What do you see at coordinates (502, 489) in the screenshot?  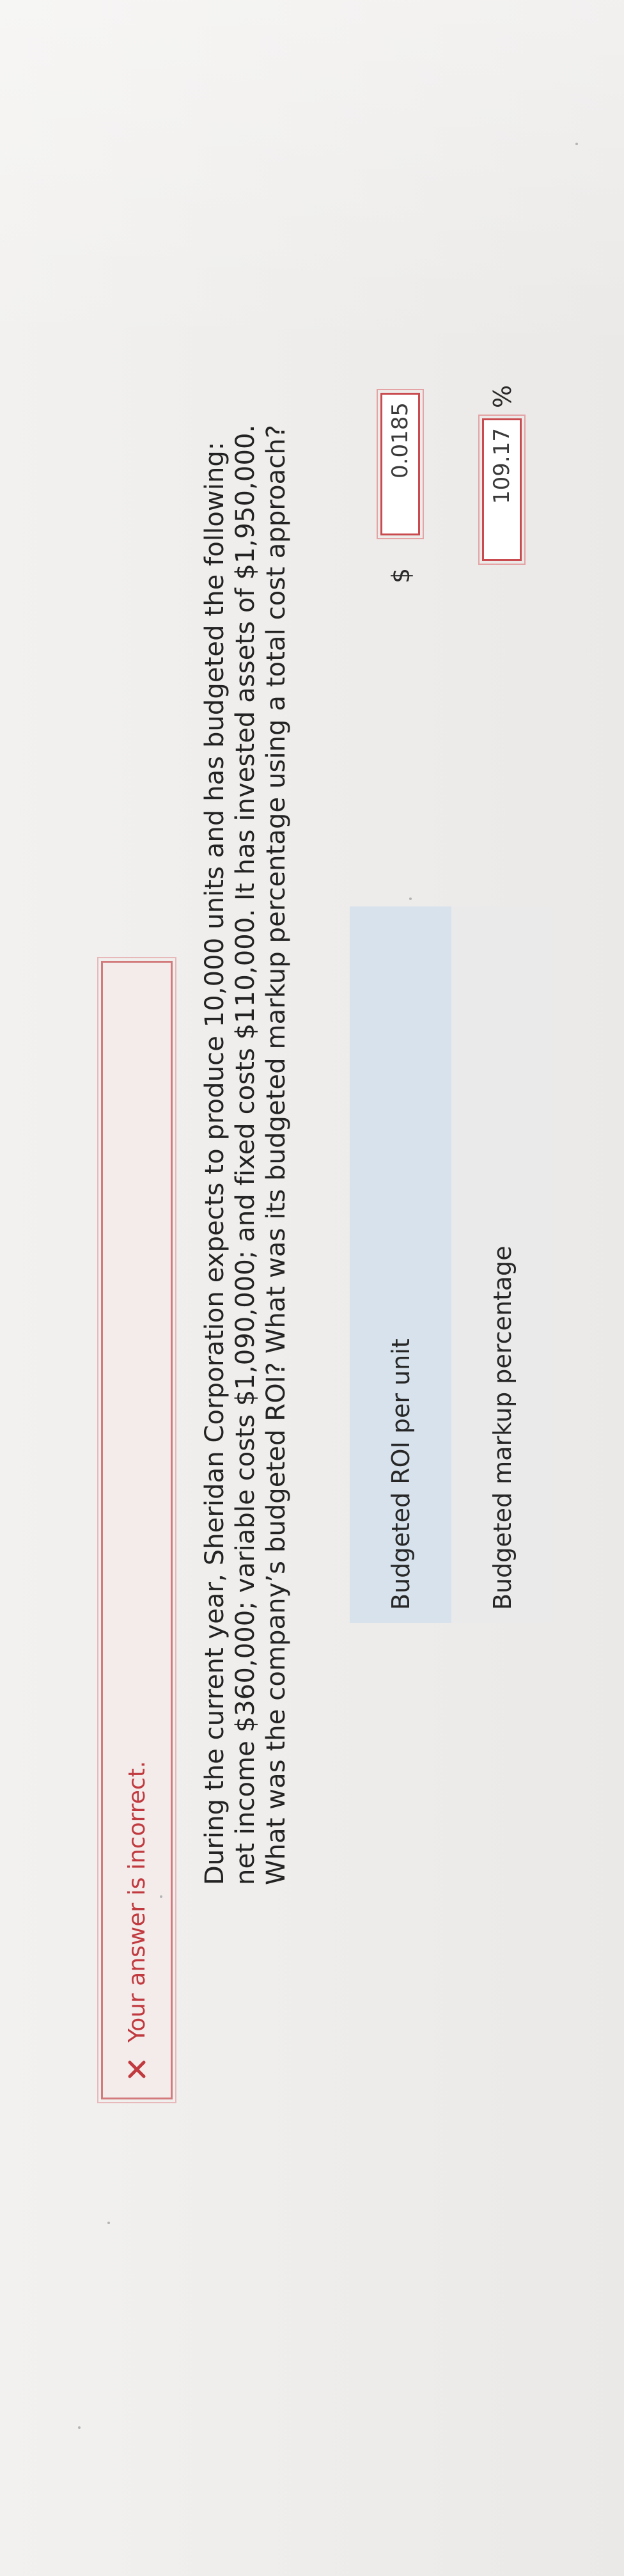 I see `markup-input` at bounding box center [502, 489].